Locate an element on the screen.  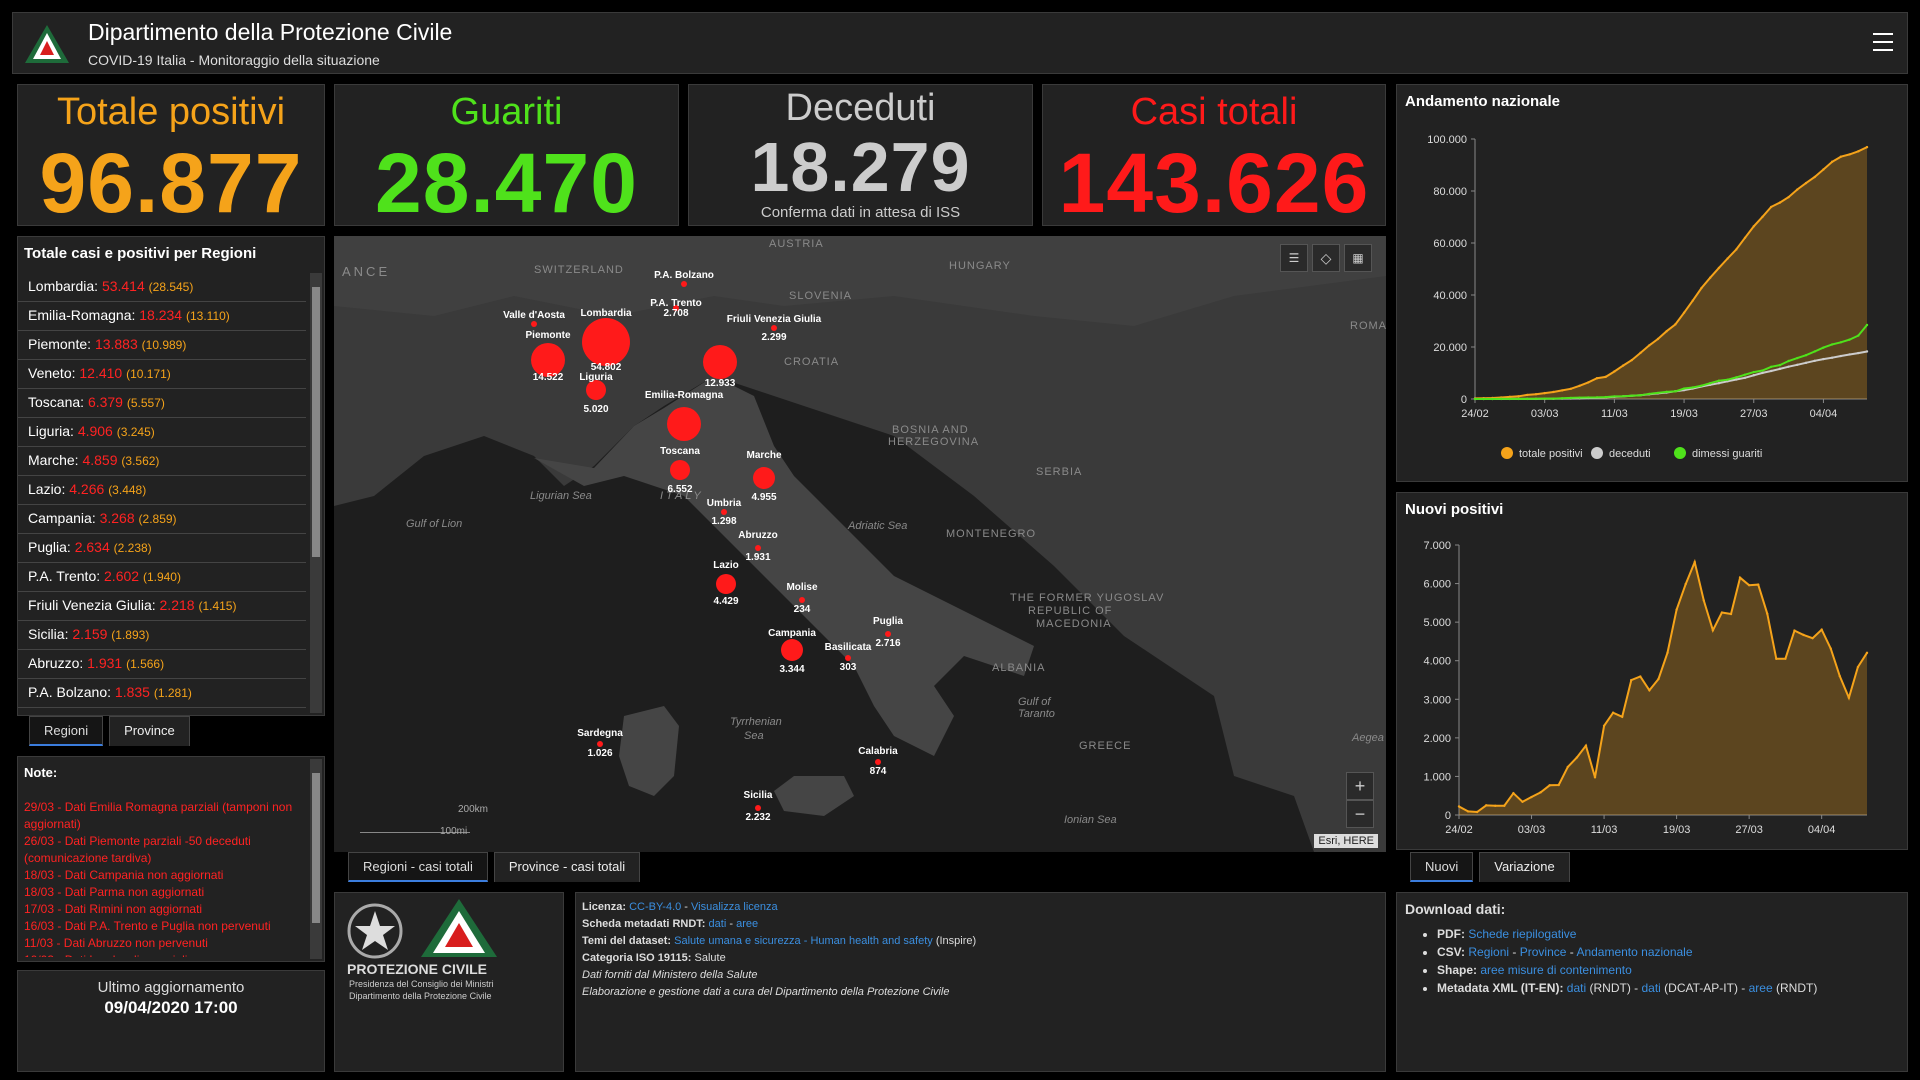
csv-andamento-link: Andamento nazionale is located at coordinates (1634, 952).